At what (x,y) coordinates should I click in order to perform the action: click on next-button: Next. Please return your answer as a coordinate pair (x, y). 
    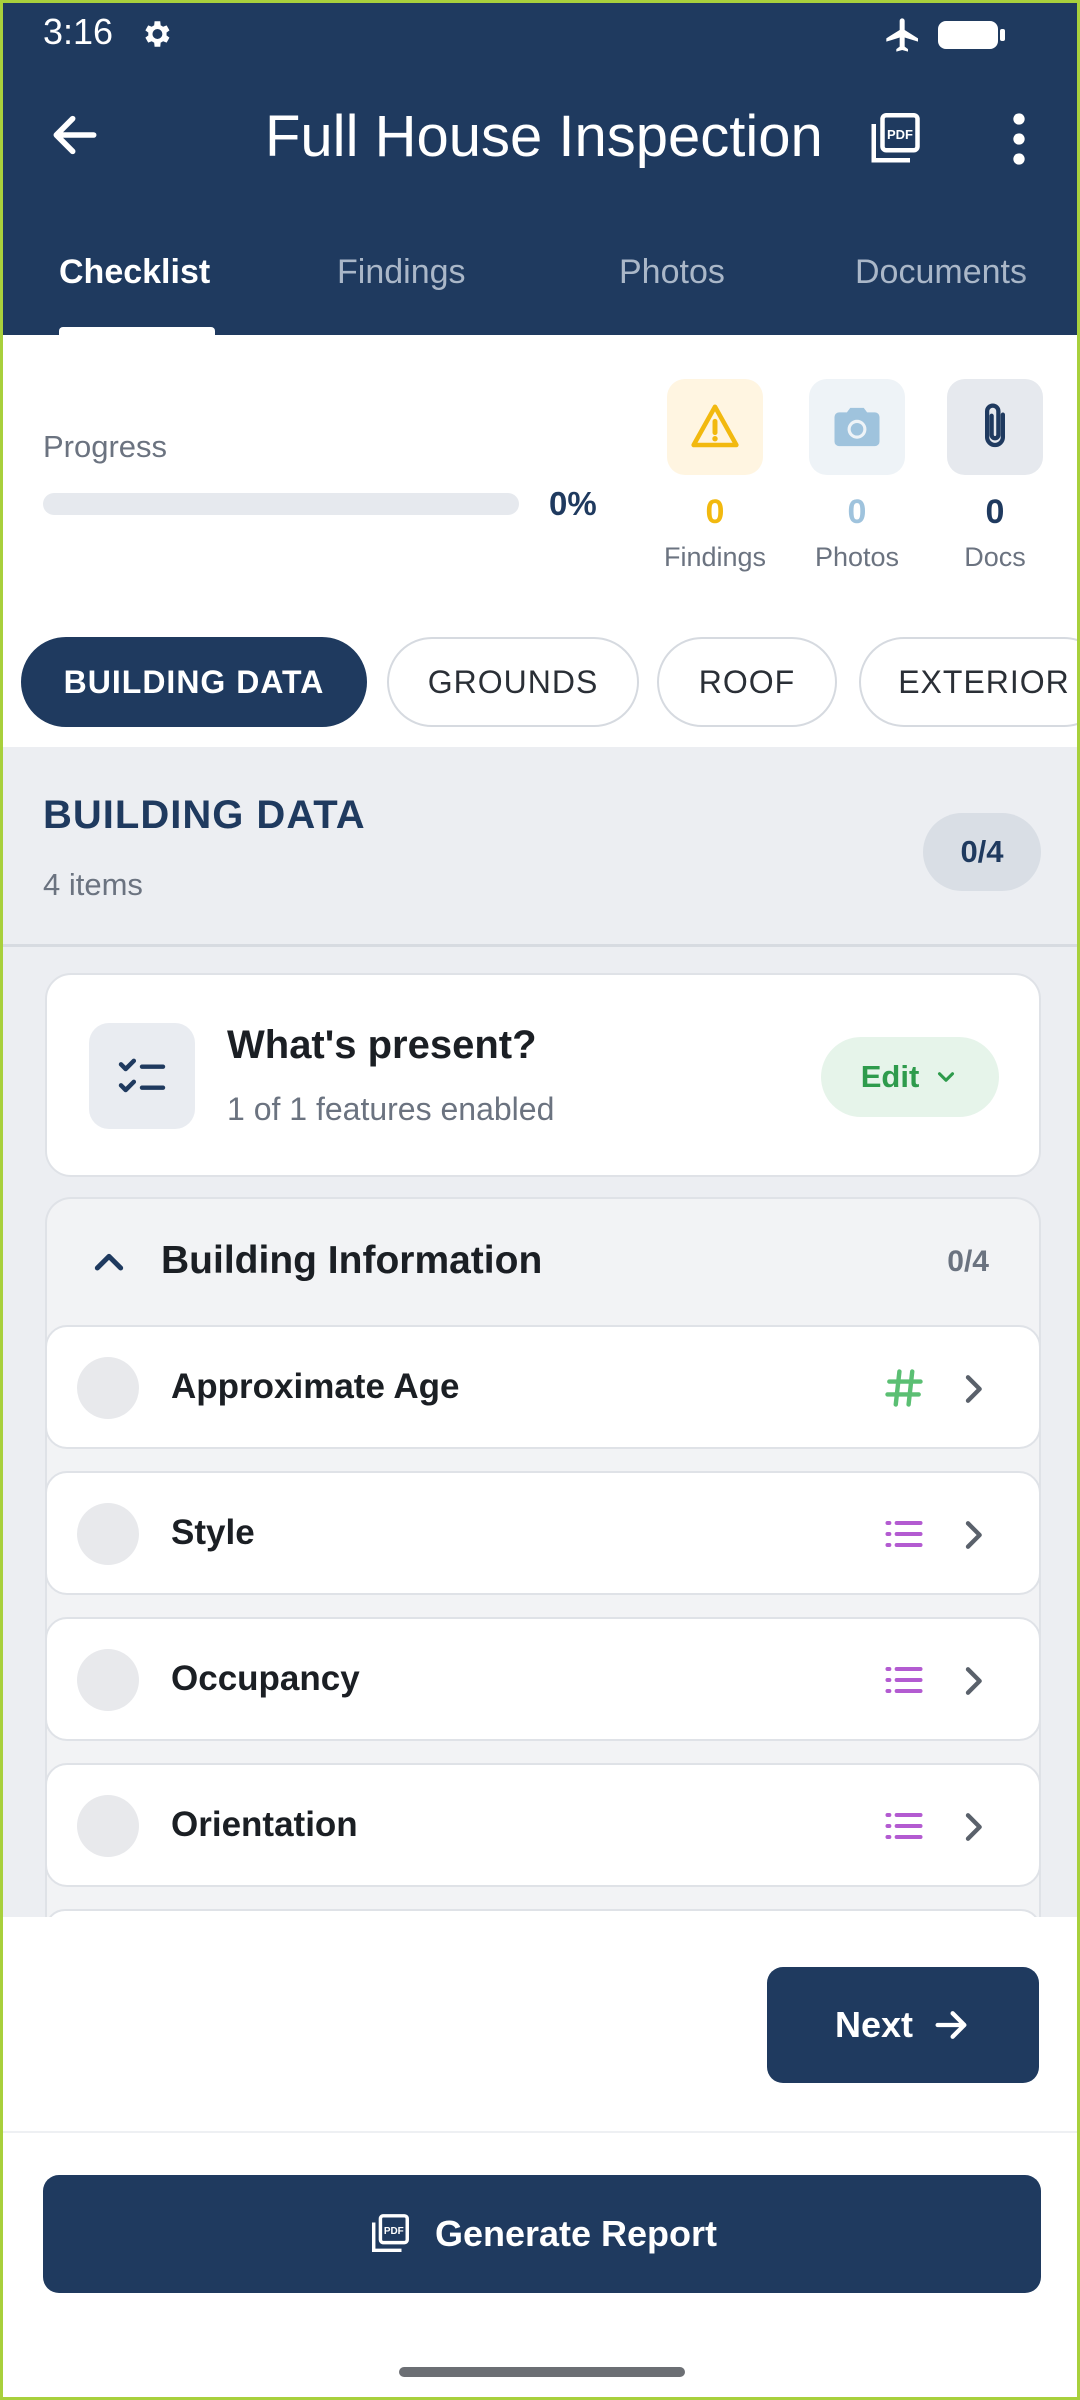
    Looking at the image, I should click on (903, 2025).